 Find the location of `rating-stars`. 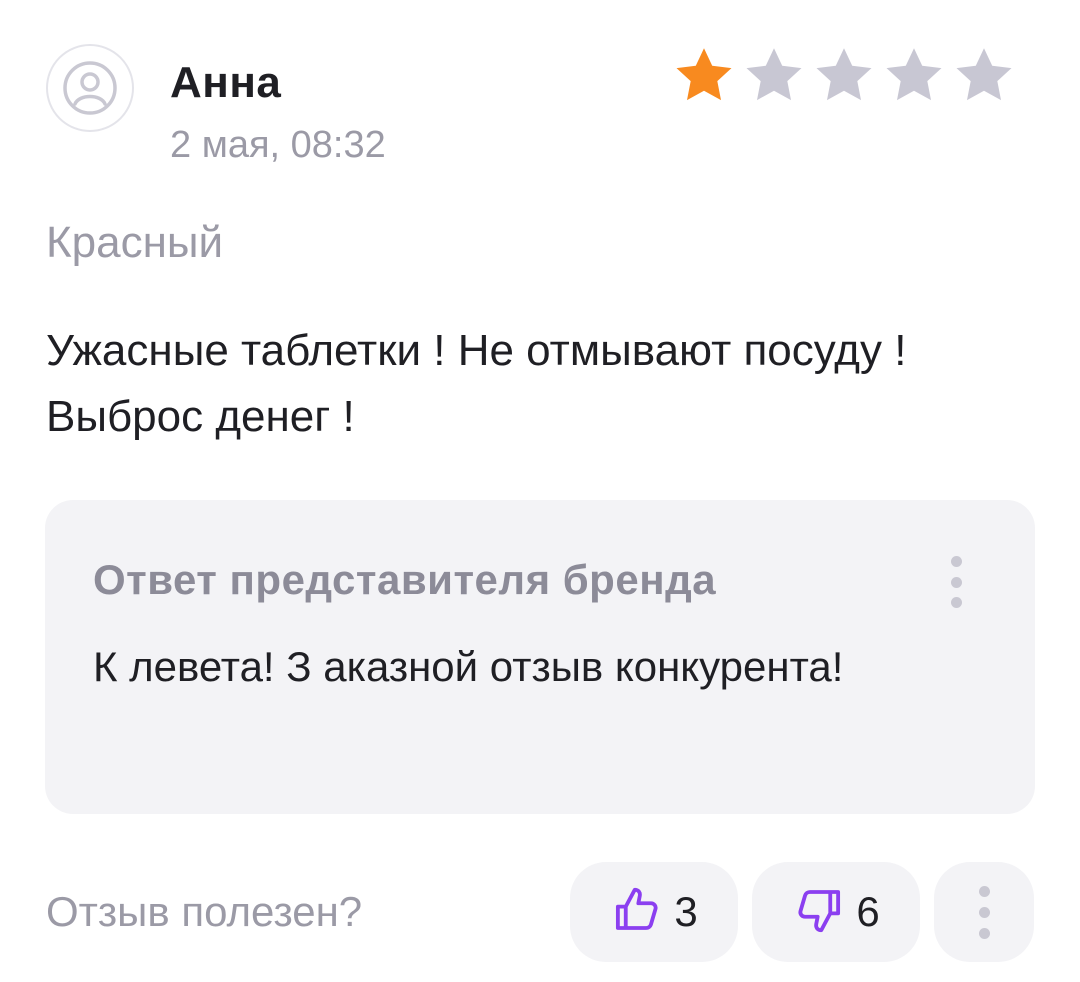

rating-stars is located at coordinates (844, 76).